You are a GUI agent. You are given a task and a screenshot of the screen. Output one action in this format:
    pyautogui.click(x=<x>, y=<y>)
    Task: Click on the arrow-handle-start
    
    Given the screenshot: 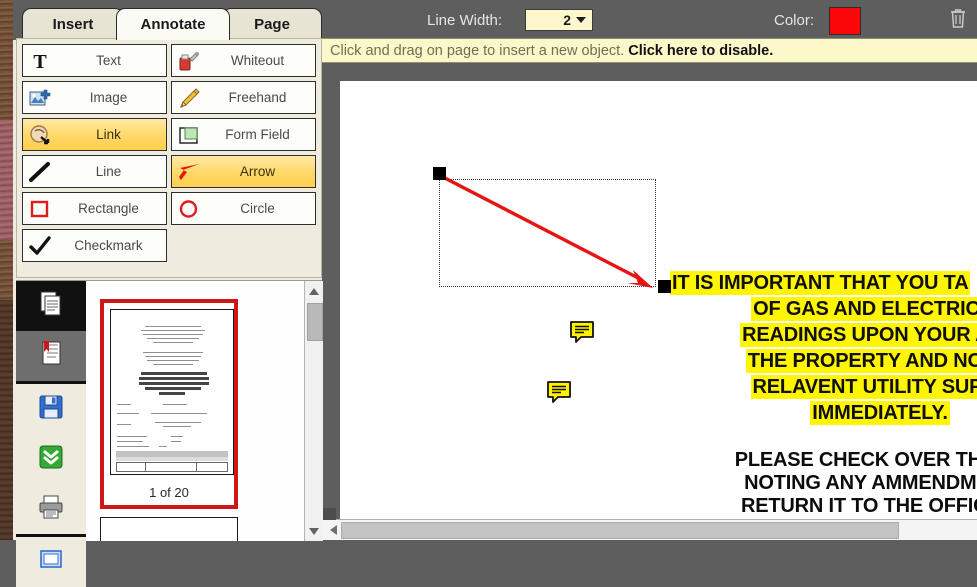 What is the action you would take?
    pyautogui.click(x=439, y=173)
    